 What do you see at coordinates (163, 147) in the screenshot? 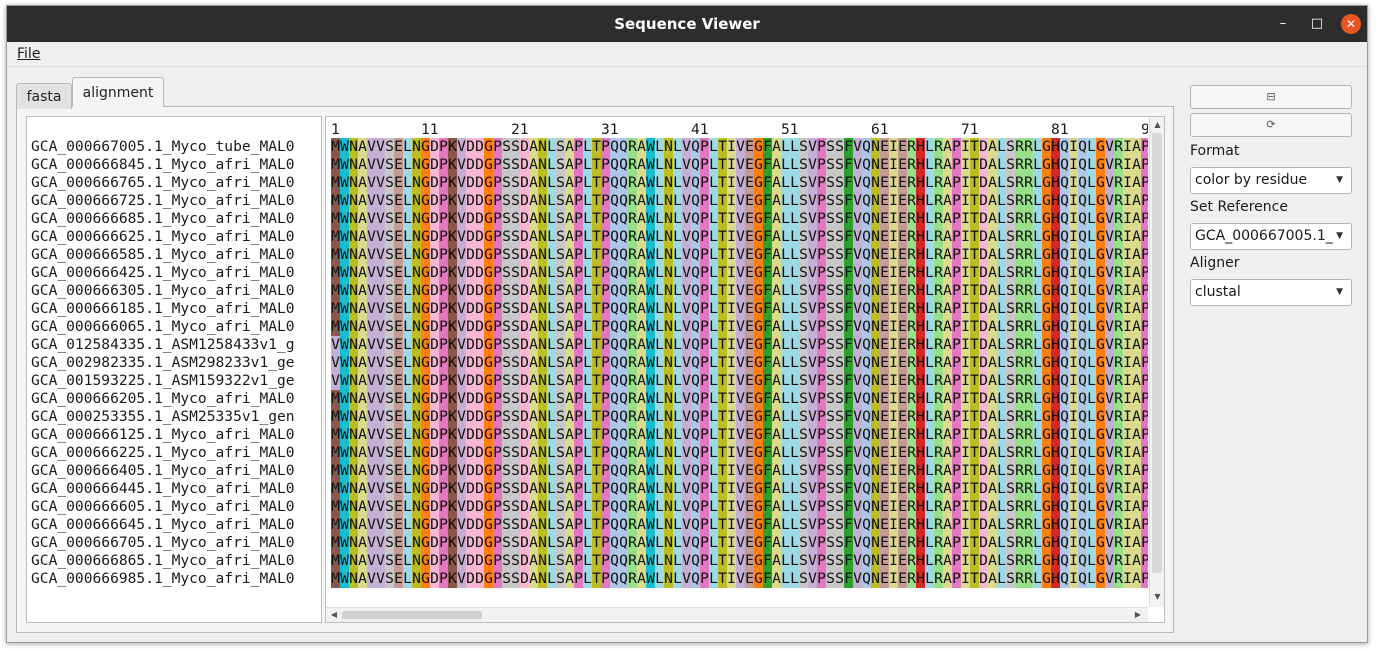
I see `sequence-name-row: GCA_000667005.1_Myco_tube_MAL0` at bounding box center [163, 147].